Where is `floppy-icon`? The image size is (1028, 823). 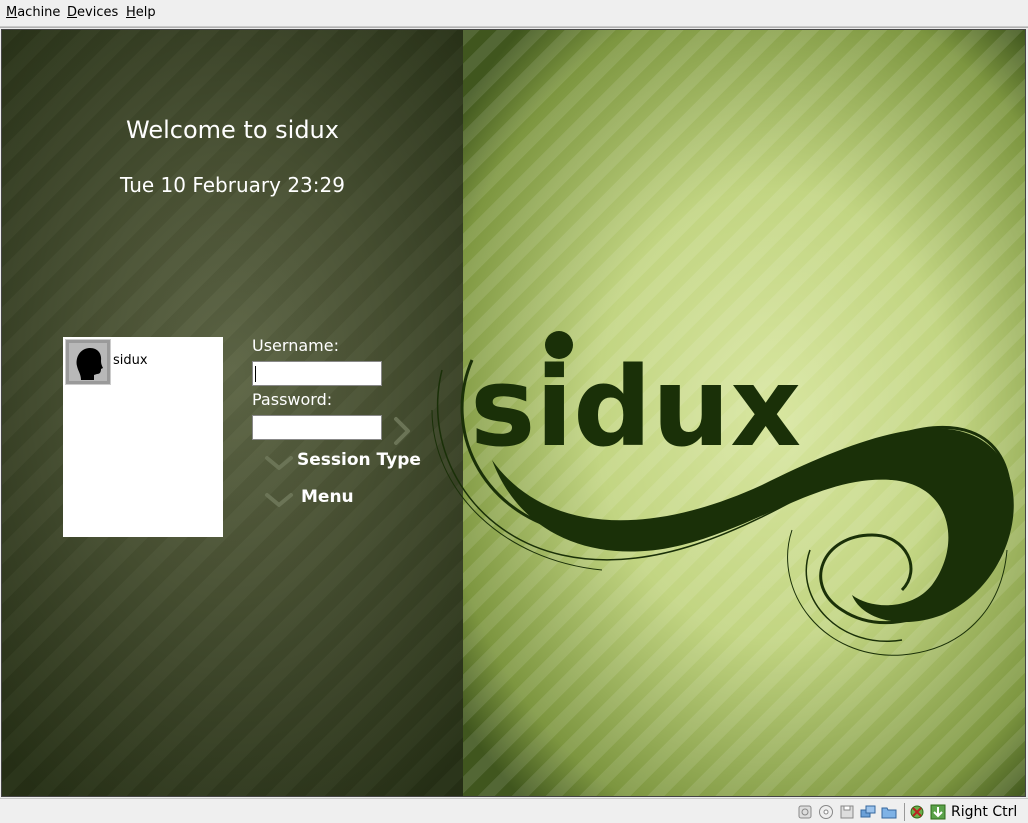
floppy-icon is located at coordinates (847, 812).